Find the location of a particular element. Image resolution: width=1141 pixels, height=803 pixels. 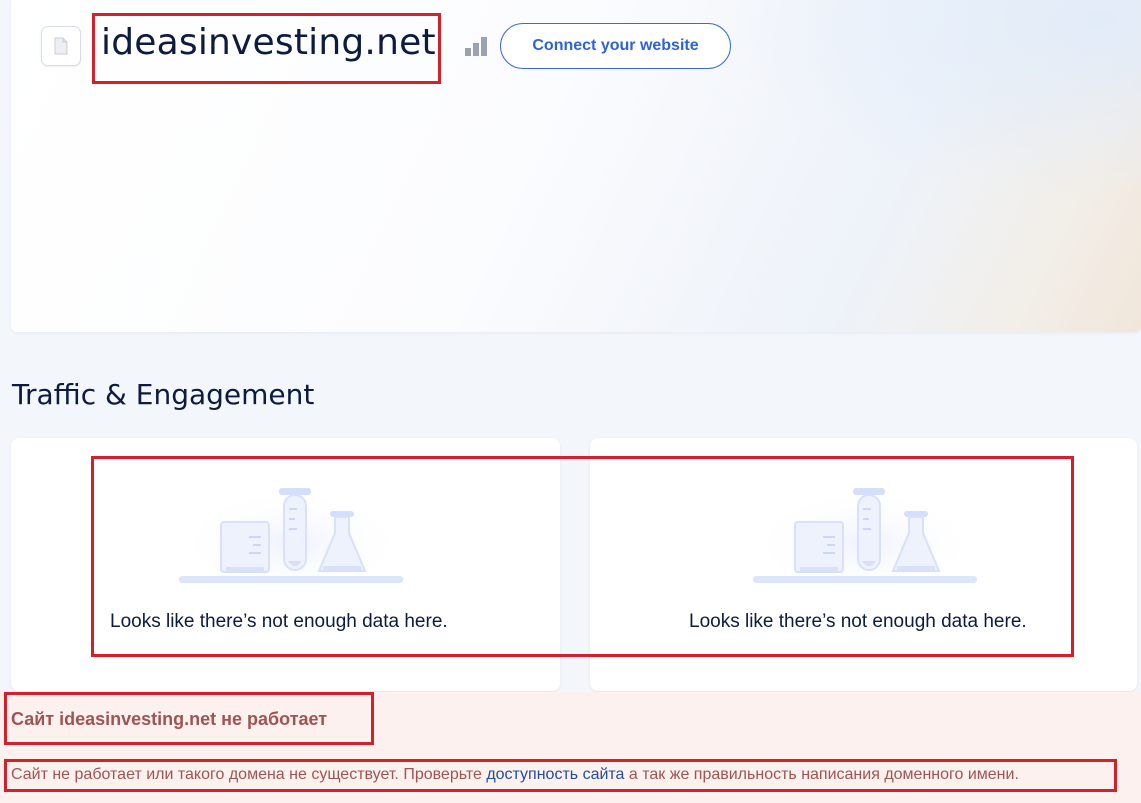

signal-bars-icon is located at coordinates (476, 46).